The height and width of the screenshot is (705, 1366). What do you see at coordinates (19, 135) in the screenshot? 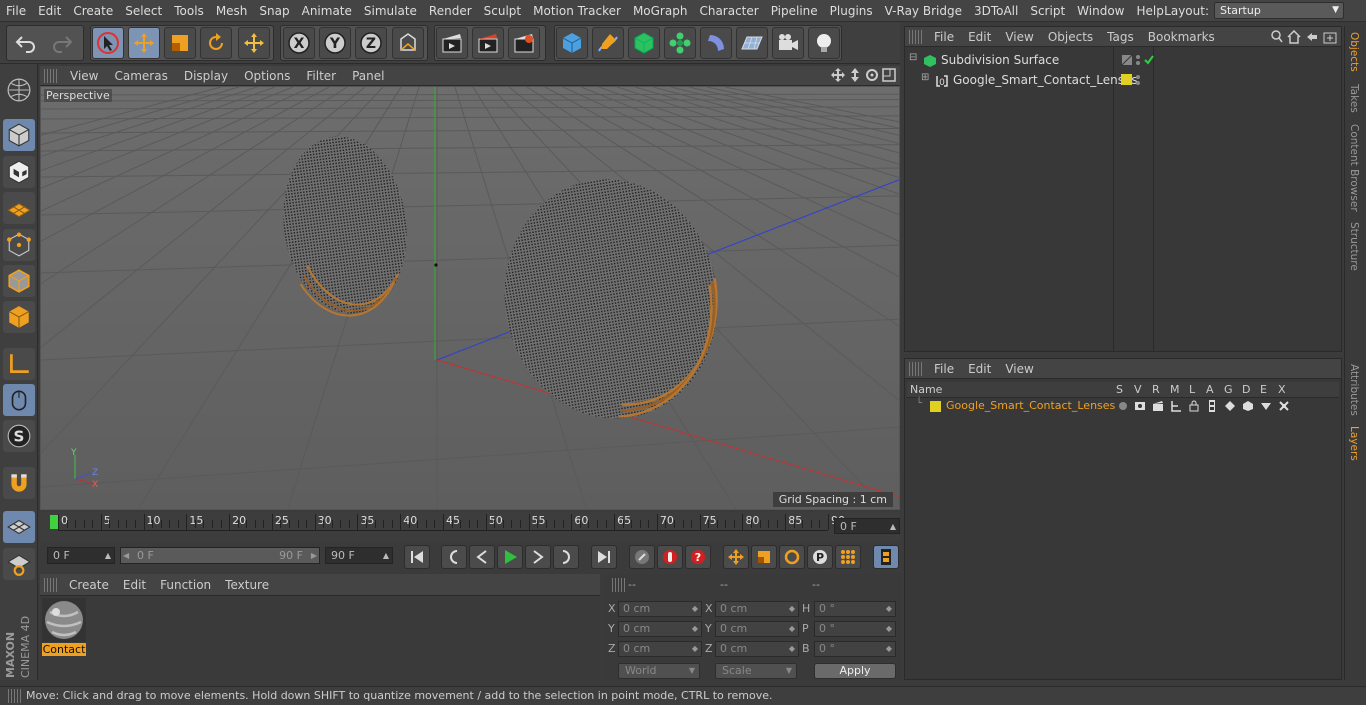
I see `model-mode-button` at bounding box center [19, 135].